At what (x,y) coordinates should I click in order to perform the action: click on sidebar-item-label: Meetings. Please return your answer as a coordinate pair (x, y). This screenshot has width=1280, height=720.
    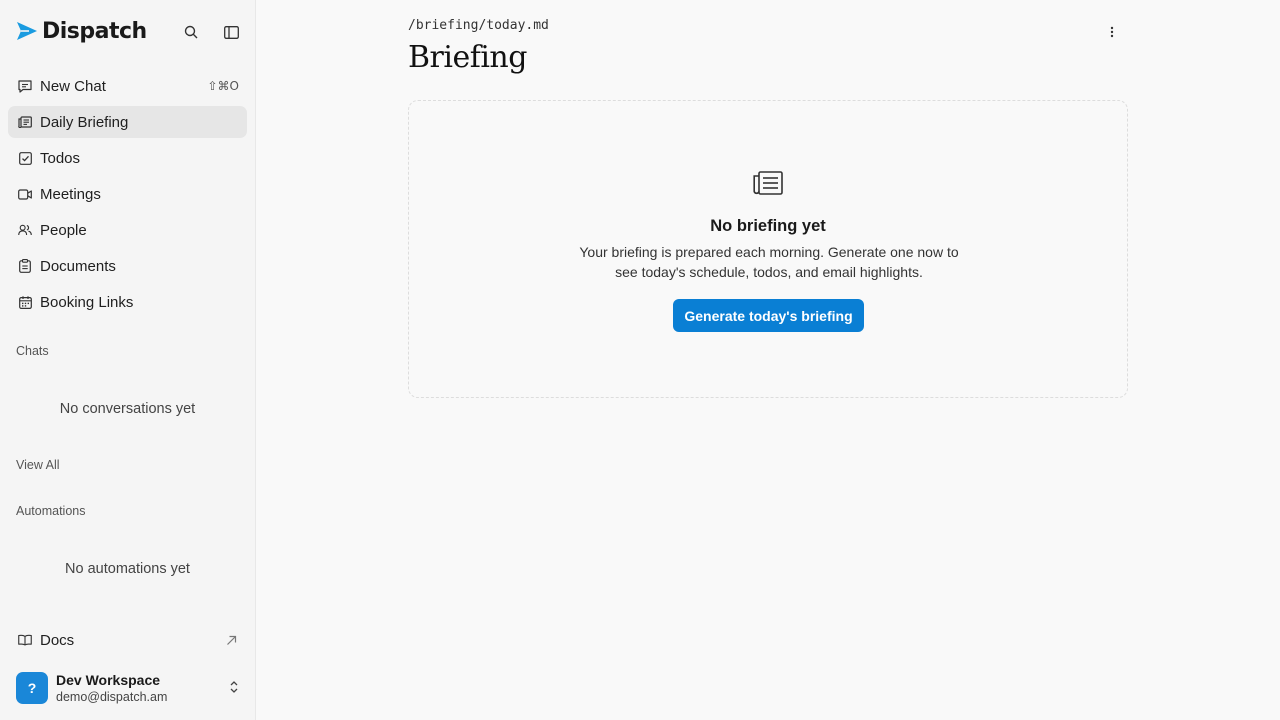
    Looking at the image, I should click on (70, 194).